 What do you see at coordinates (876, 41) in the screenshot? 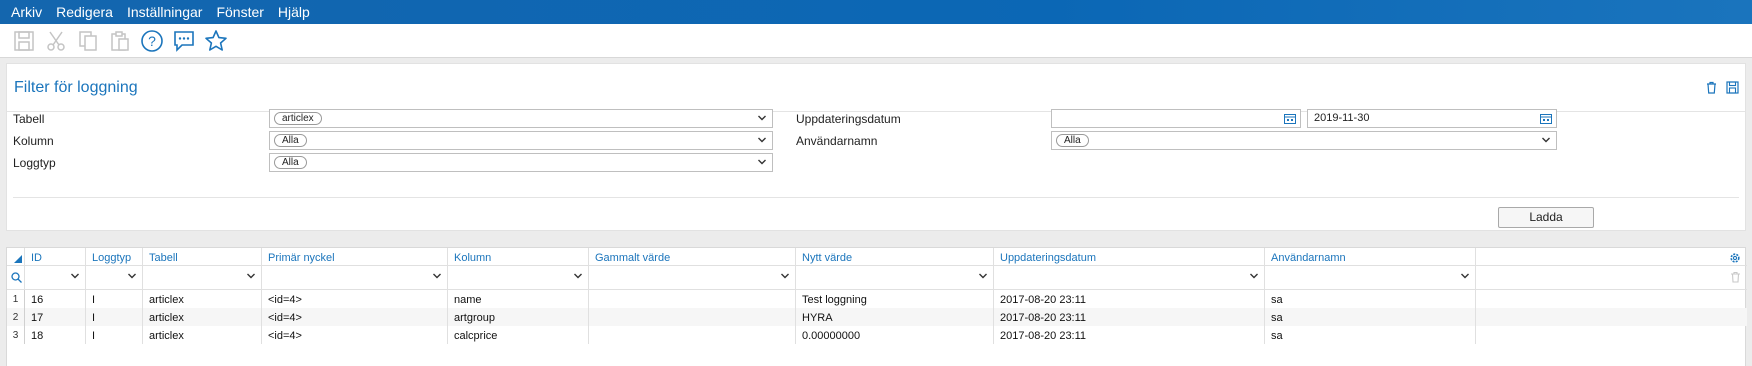
I see `toolbar: ?` at bounding box center [876, 41].